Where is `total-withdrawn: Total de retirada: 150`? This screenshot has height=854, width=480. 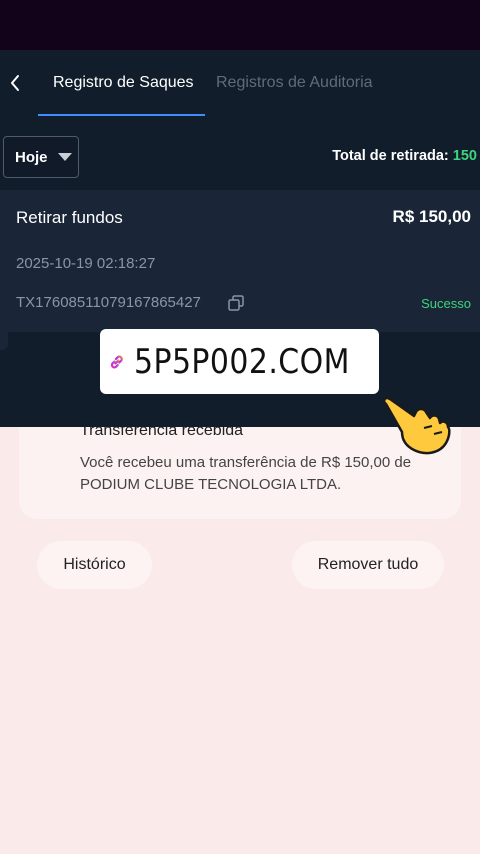
total-withdrawn: Total de retirada: 150 is located at coordinates (404, 156).